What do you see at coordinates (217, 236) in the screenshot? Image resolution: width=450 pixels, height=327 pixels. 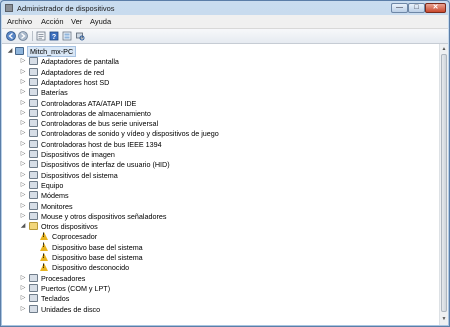 I see `tree-device: Coprocesador` at bounding box center [217, 236].